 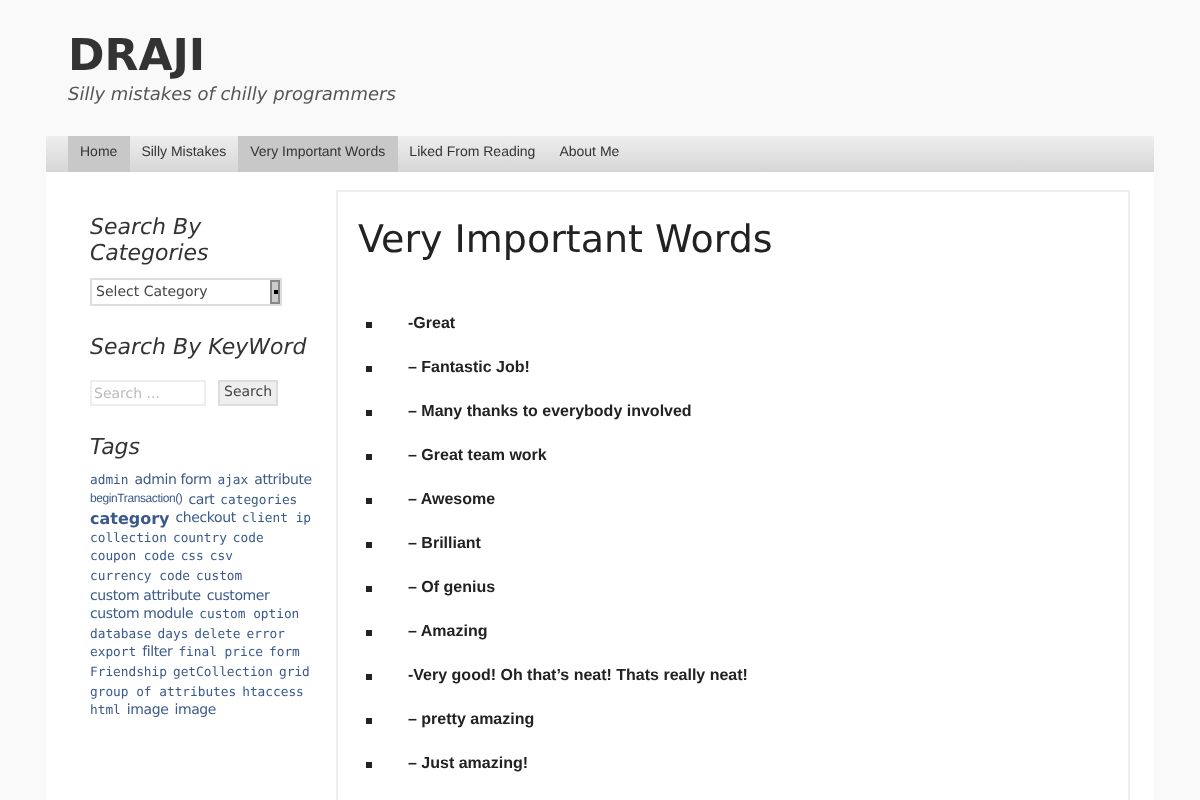 What do you see at coordinates (448, 632) in the screenshot?
I see `list-item: – Amazing` at bounding box center [448, 632].